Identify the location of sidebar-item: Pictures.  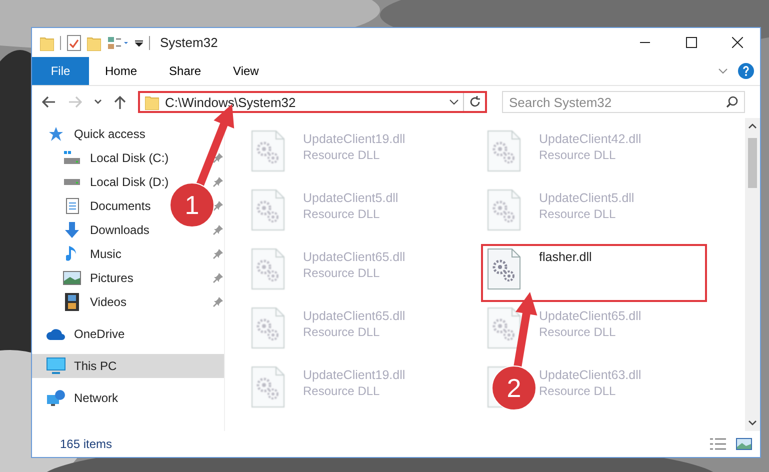
(85, 278).